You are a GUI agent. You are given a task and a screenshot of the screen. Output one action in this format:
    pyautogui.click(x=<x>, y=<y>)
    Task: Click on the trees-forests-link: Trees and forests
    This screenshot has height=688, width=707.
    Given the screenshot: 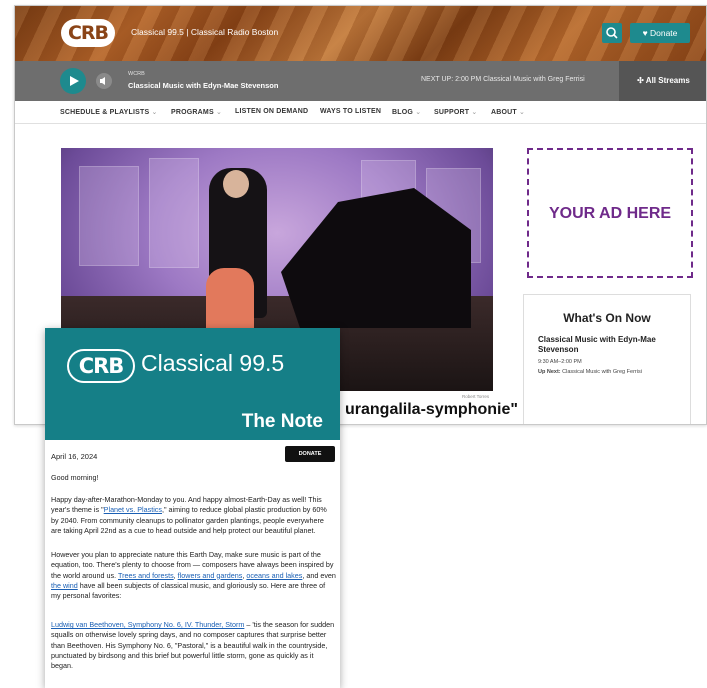 What is the action you would take?
    pyautogui.click(x=146, y=575)
    